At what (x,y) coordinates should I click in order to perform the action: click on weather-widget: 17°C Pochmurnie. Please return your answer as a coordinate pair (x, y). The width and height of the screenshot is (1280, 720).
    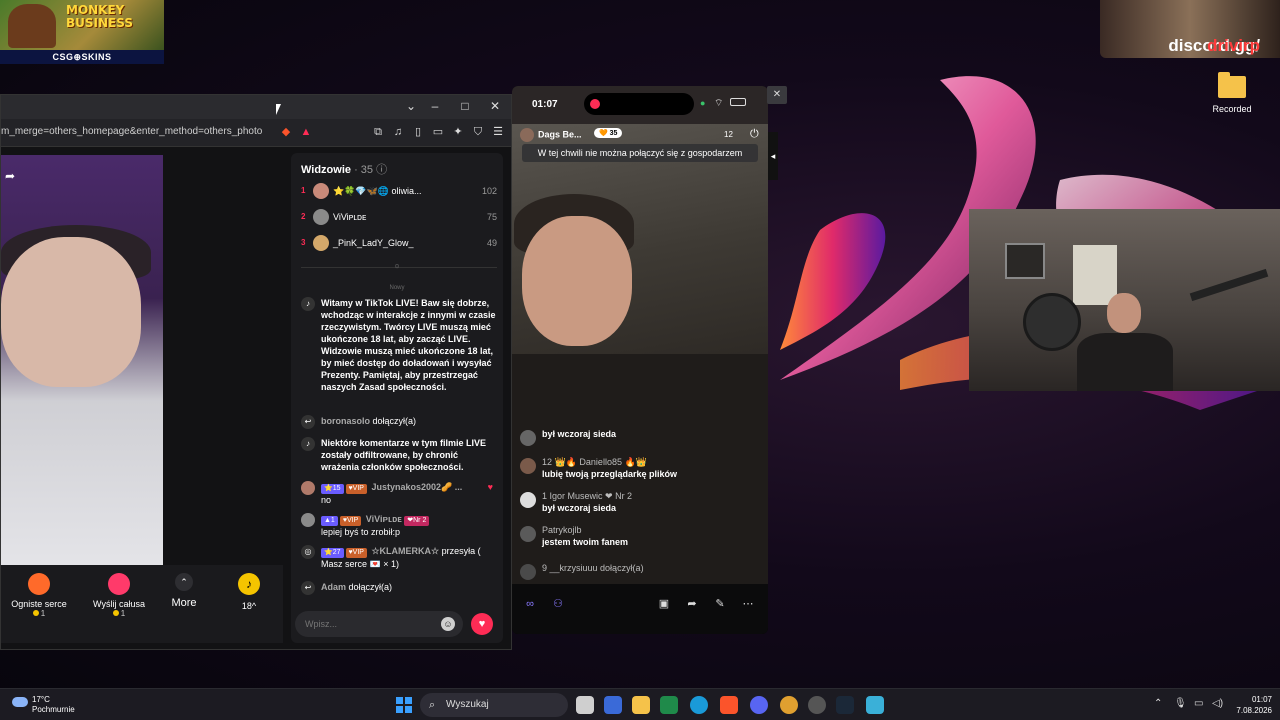
    Looking at the image, I should click on (43, 705).